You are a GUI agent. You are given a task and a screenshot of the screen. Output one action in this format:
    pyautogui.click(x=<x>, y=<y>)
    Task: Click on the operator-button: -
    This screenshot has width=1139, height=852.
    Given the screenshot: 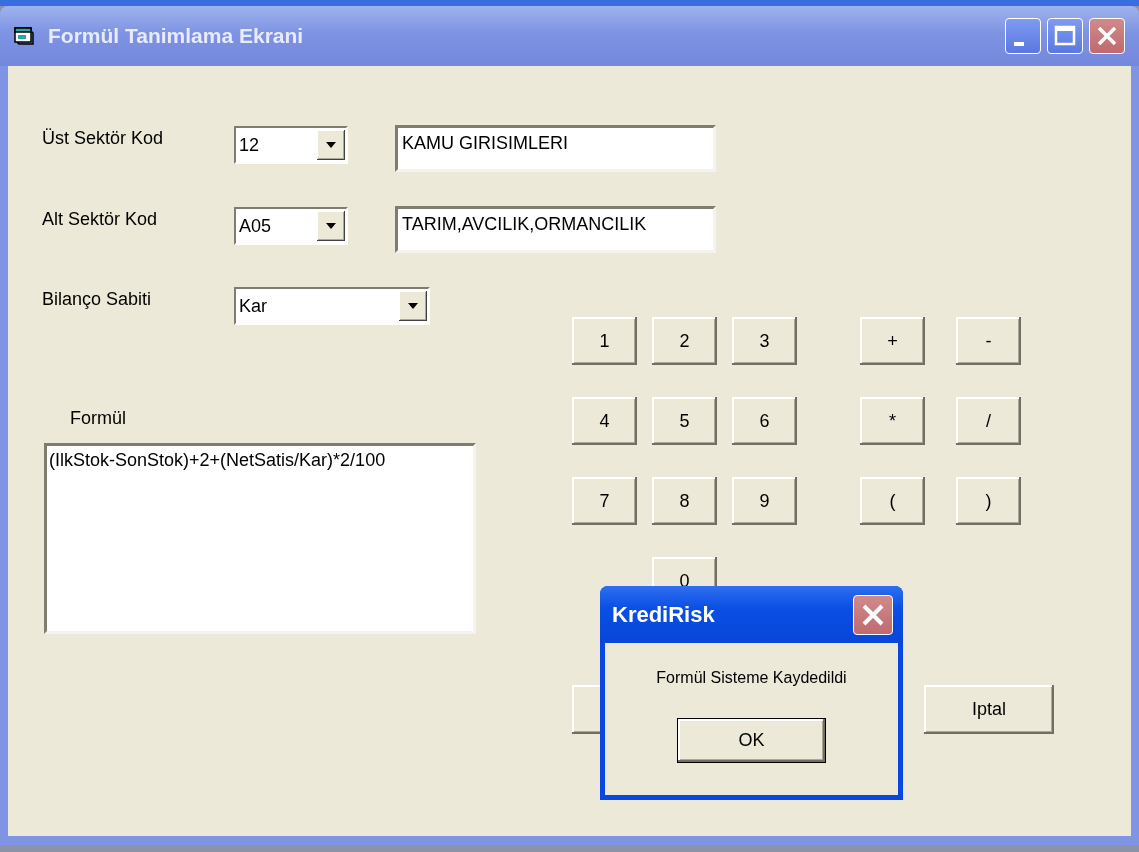 What is the action you would take?
    pyautogui.click(x=988, y=341)
    